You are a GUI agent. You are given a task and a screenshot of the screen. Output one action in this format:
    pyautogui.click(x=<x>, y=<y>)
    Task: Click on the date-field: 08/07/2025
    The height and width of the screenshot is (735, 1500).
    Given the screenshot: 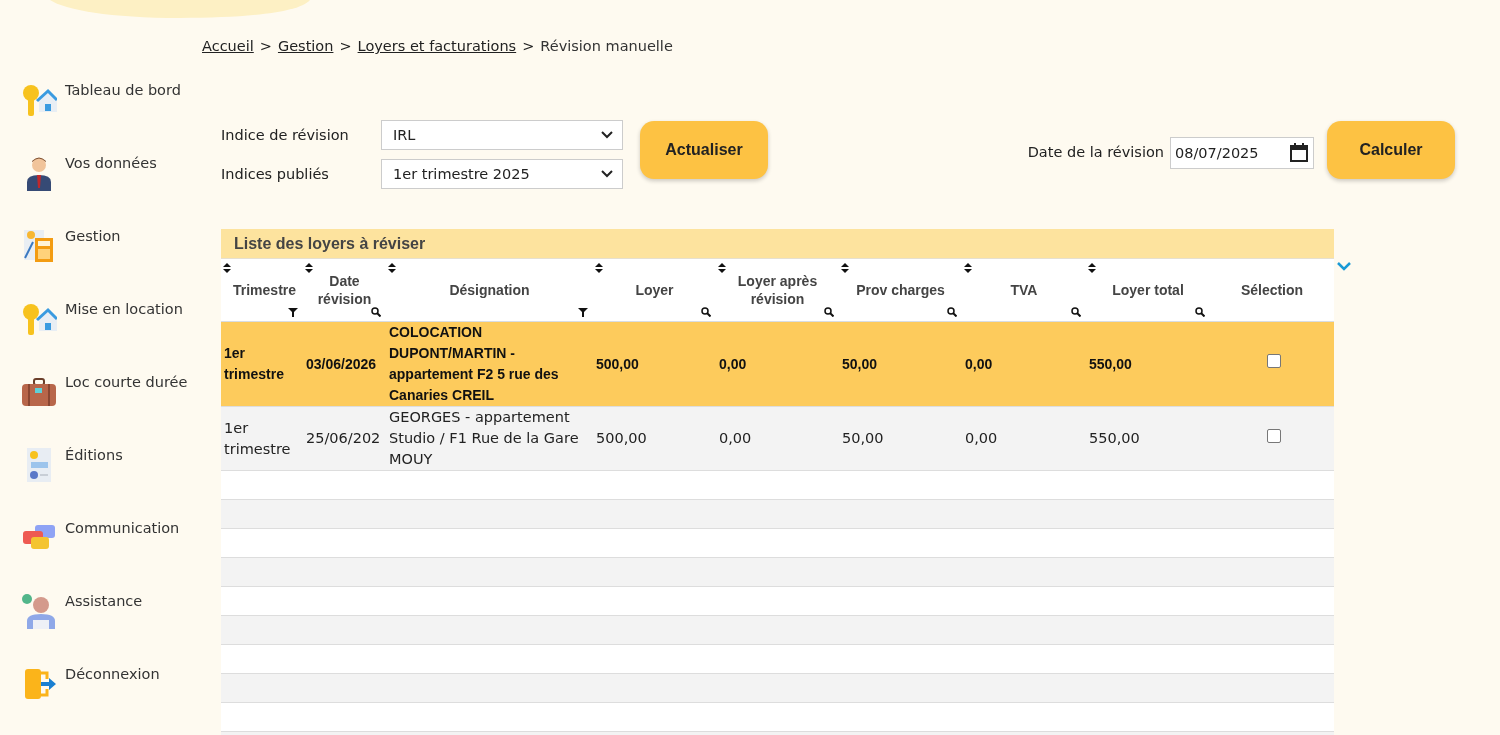 What is the action you would take?
    pyautogui.click(x=1242, y=153)
    